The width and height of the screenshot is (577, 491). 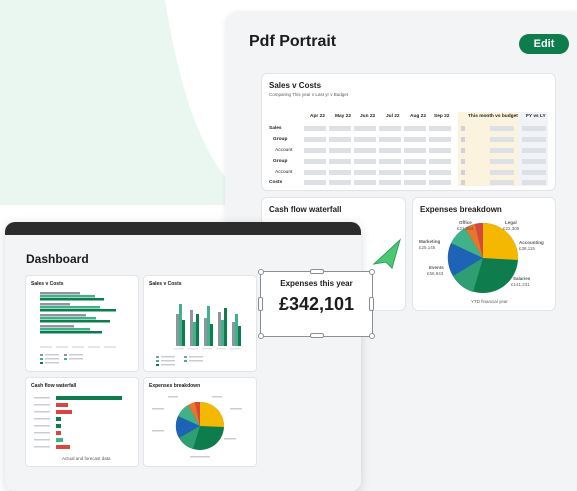 I want to click on dash-sales-card-2: Sales v Costs, so click(x=200, y=323).